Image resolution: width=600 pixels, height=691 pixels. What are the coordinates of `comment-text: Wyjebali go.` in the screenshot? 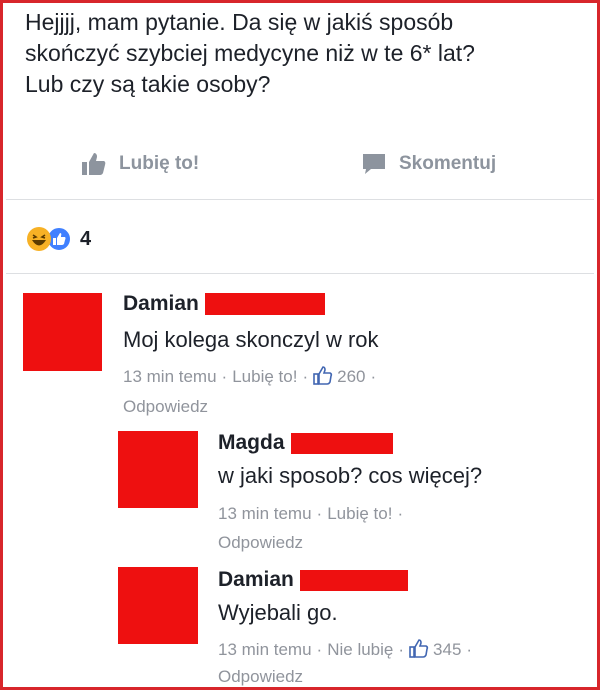 It's located at (278, 612).